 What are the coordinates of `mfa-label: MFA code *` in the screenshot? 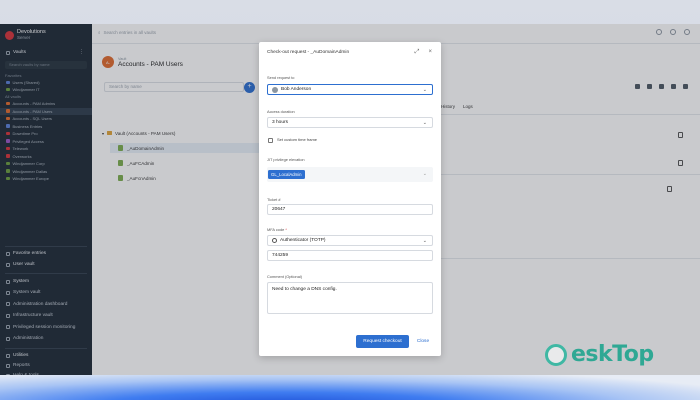 It's located at (277, 229).